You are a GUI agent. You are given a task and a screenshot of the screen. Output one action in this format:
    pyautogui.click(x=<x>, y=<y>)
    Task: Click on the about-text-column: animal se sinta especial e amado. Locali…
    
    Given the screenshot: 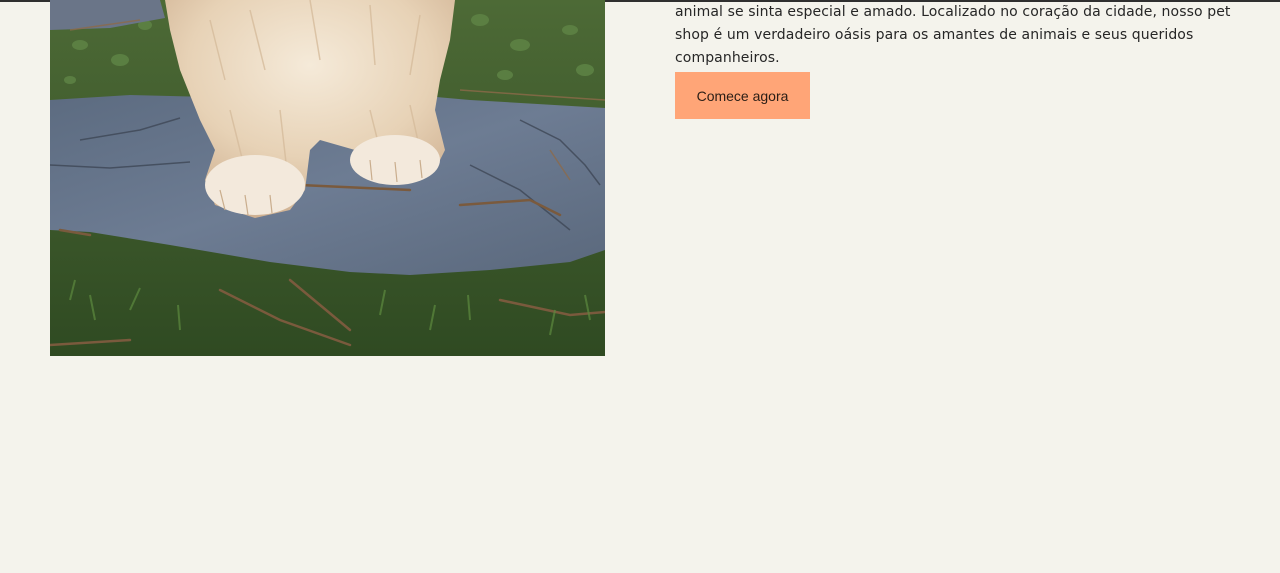 What is the action you would take?
    pyautogui.click(x=955, y=35)
    